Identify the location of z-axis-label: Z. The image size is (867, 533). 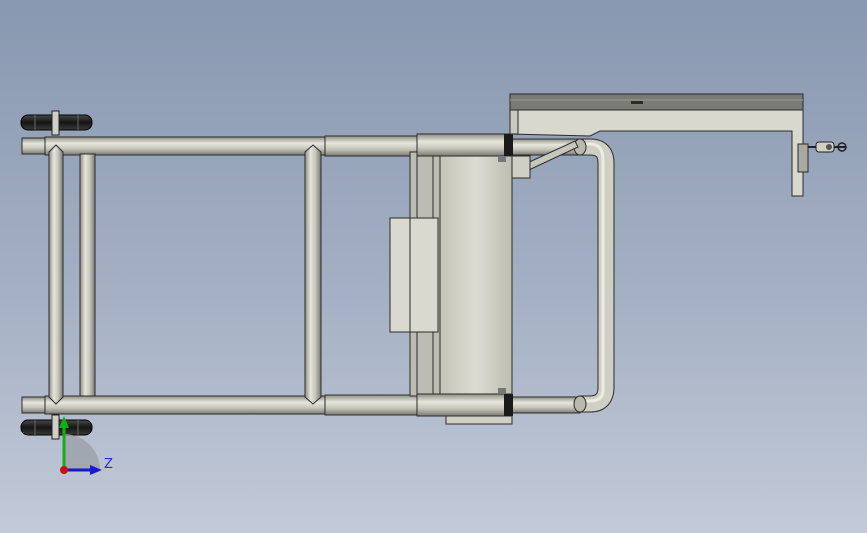
(108, 464).